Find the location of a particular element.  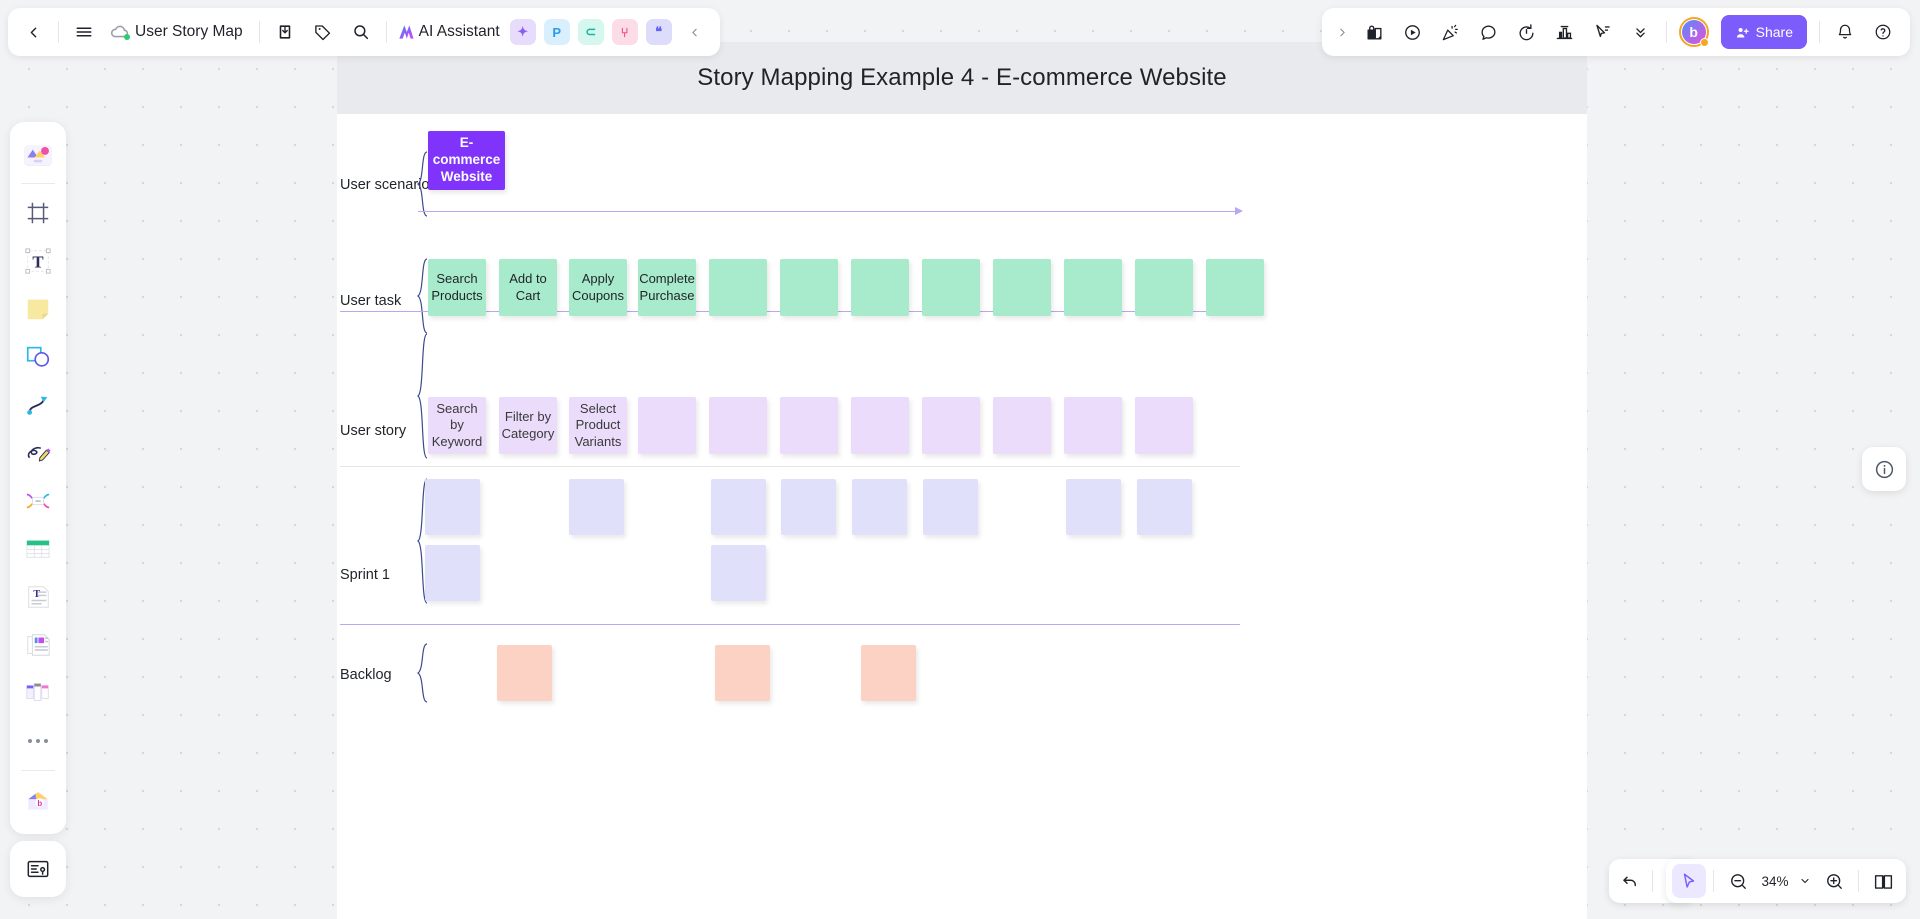

ai-sparkle-icon is located at coordinates (406, 32).